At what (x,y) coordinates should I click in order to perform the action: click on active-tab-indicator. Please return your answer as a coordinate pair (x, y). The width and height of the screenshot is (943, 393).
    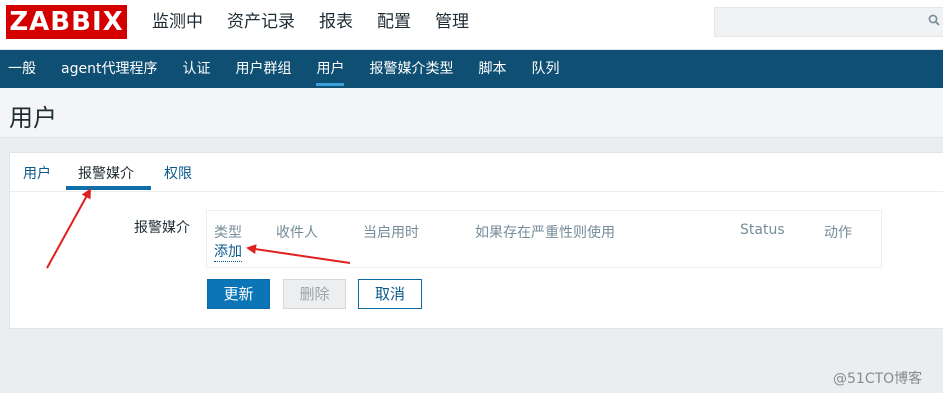
    Looking at the image, I should click on (108, 188).